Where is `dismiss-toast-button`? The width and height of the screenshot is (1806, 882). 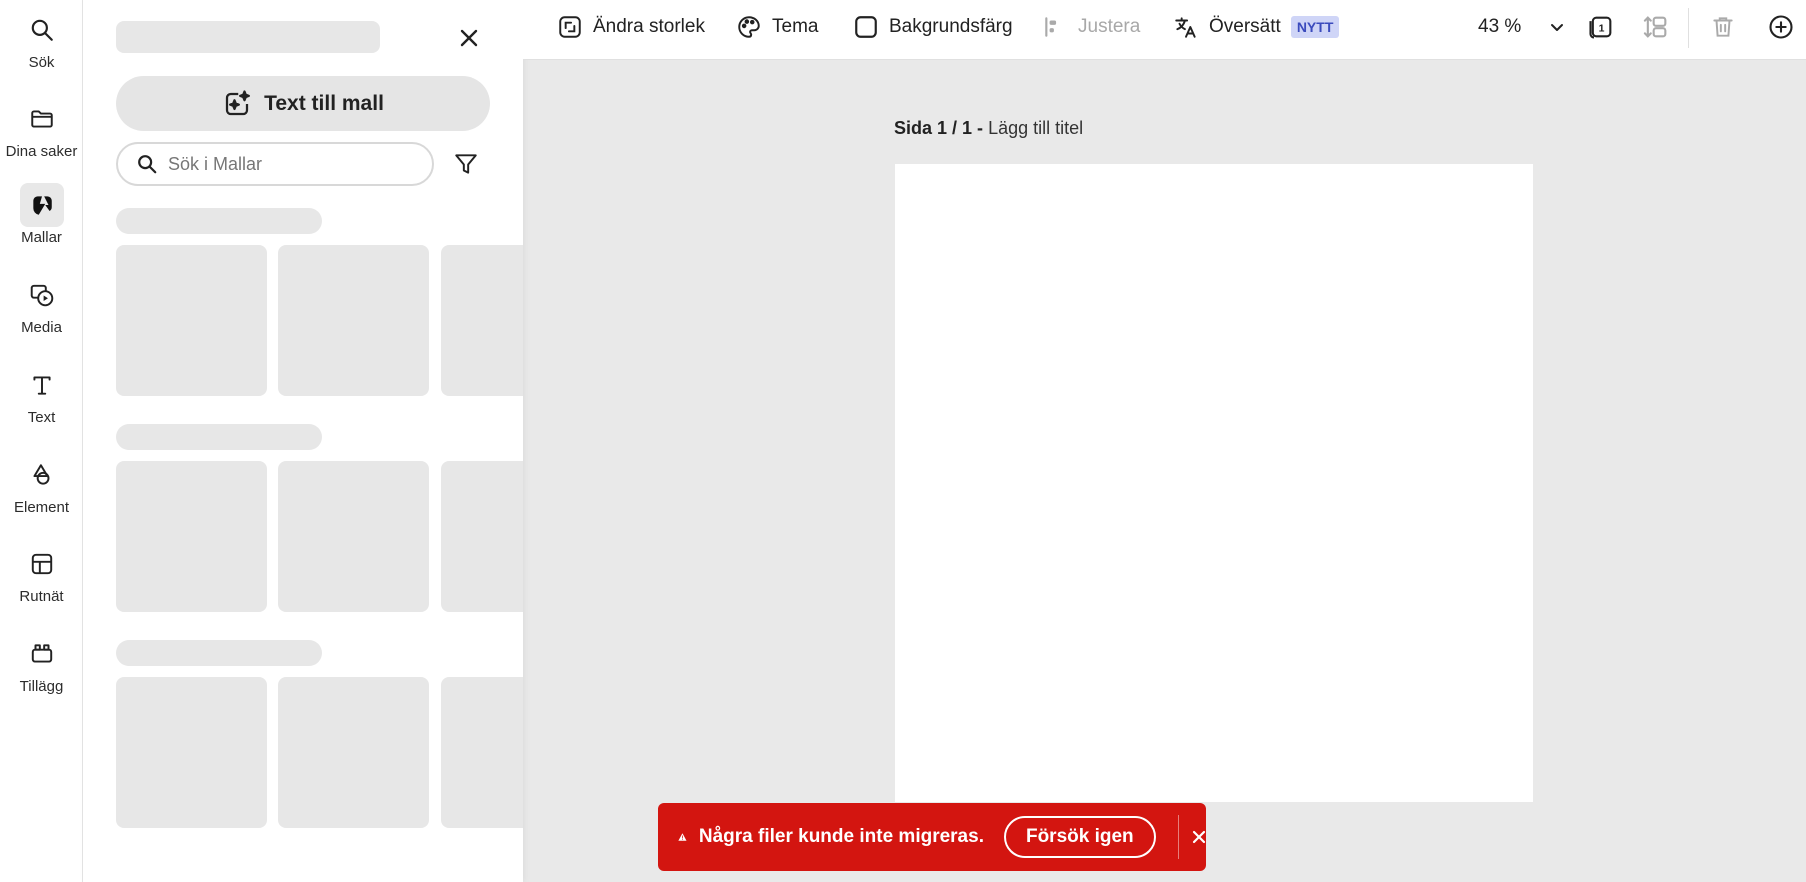
dismiss-toast-button is located at coordinates (1199, 837).